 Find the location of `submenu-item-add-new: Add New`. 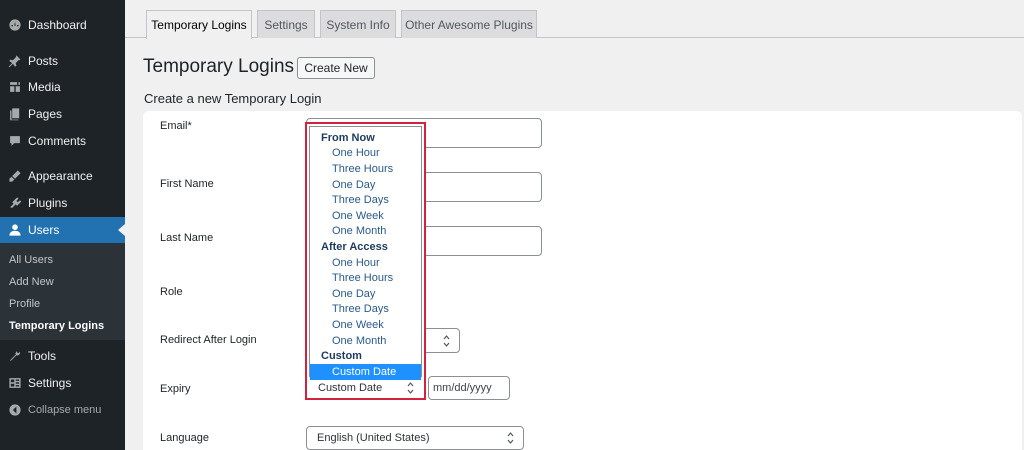

submenu-item-add-new: Add New is located at coordinates (31, 282).